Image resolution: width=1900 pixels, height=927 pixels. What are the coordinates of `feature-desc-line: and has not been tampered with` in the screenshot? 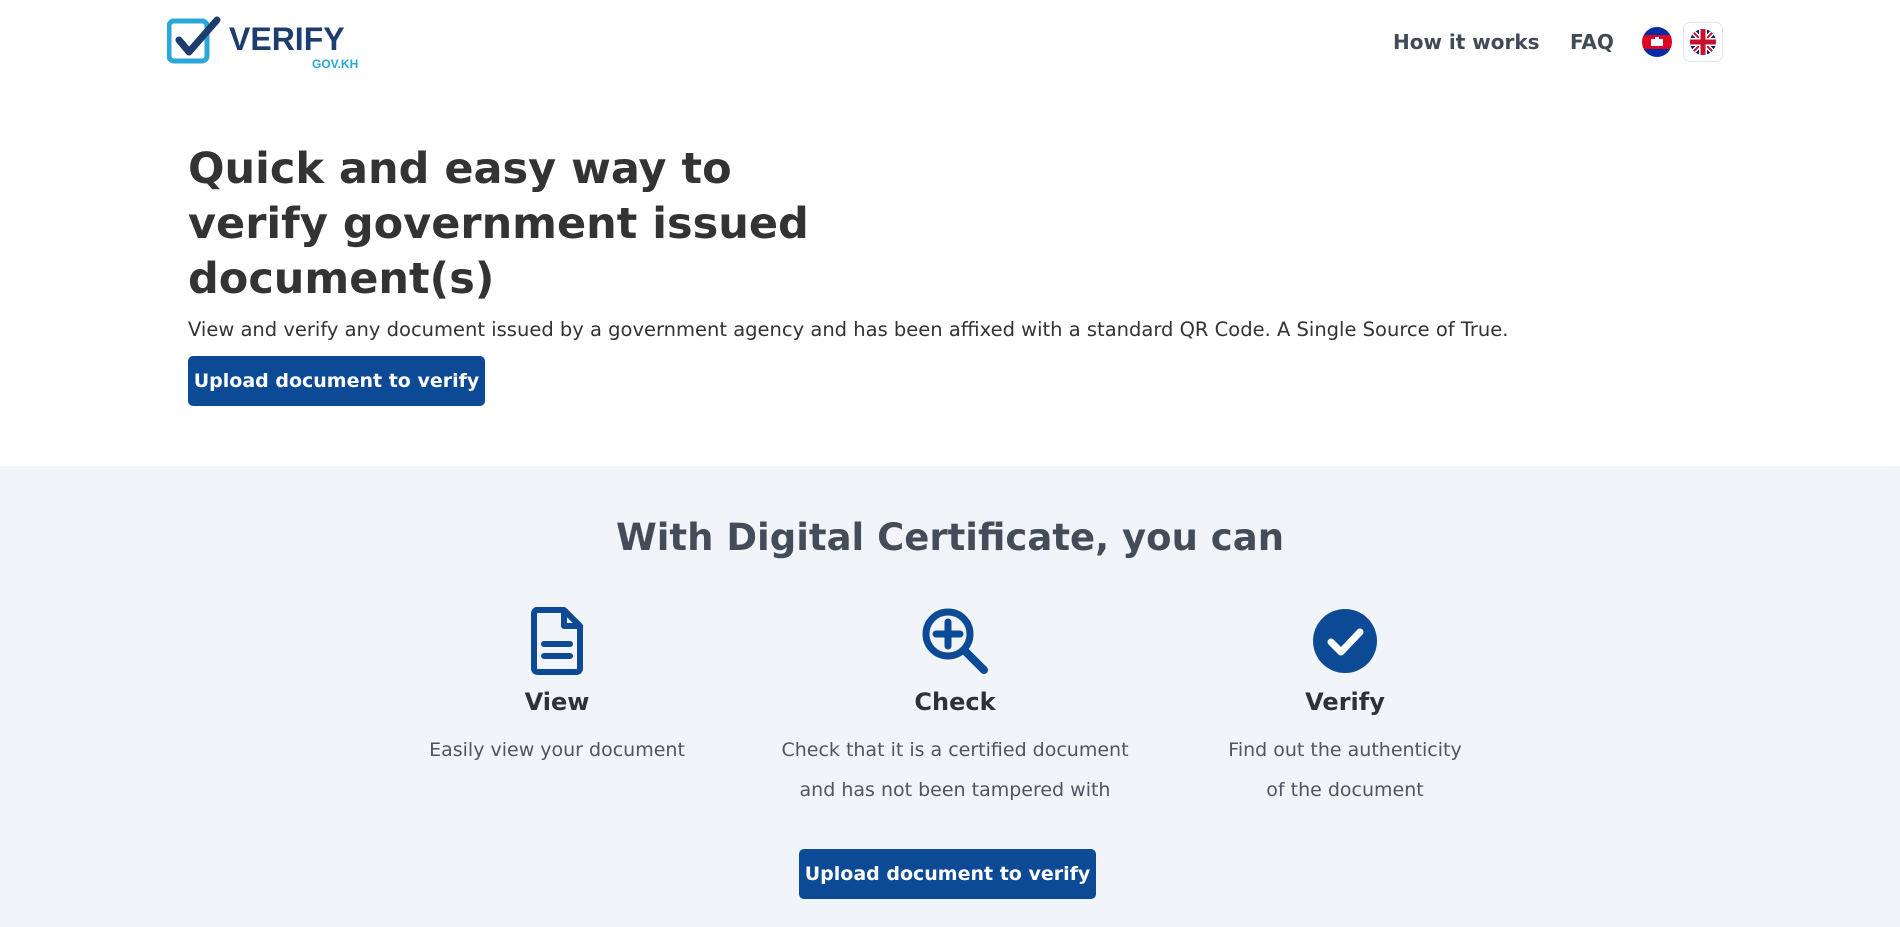 It's located at (955, 790).